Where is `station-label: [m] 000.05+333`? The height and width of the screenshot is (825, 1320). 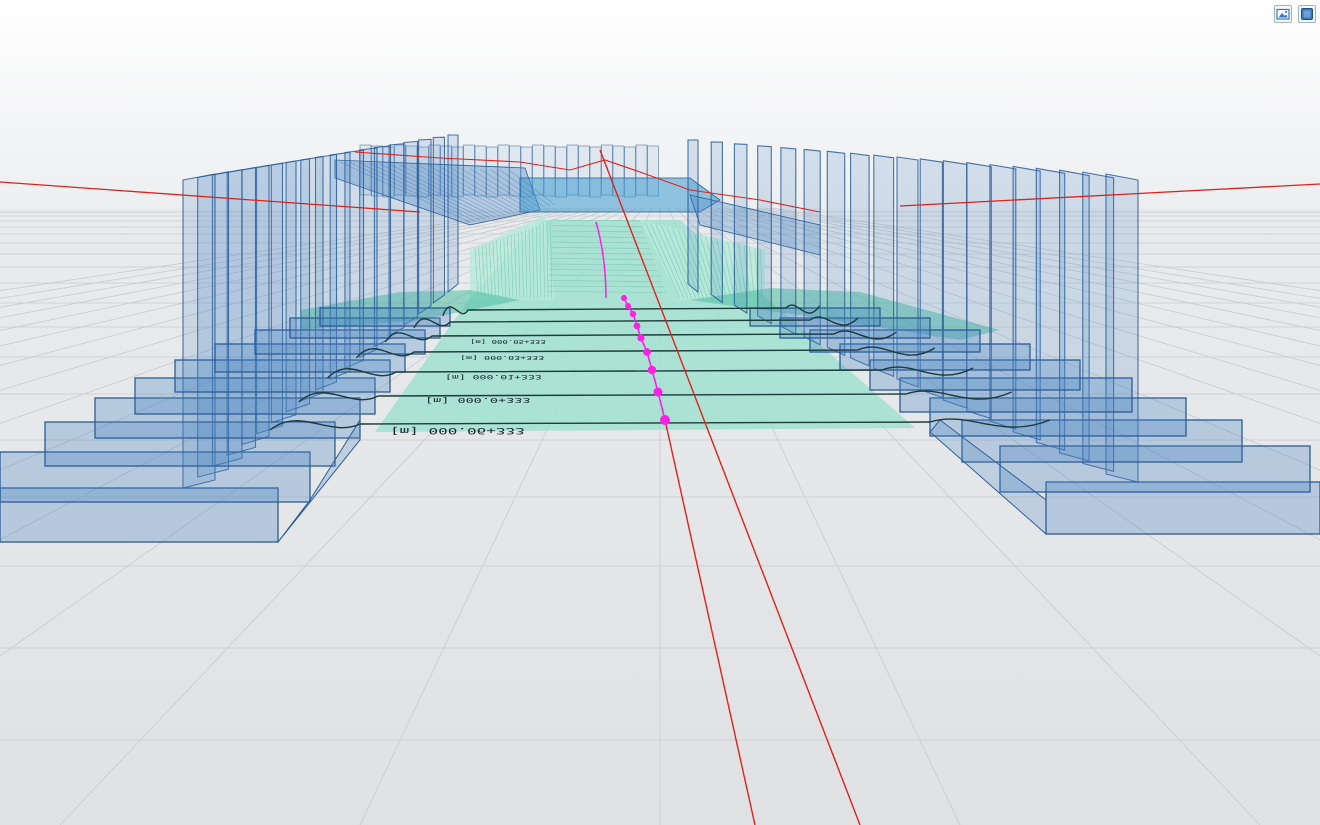 station-label: [m] 000.05+333 is located at coordinates (508, 342).